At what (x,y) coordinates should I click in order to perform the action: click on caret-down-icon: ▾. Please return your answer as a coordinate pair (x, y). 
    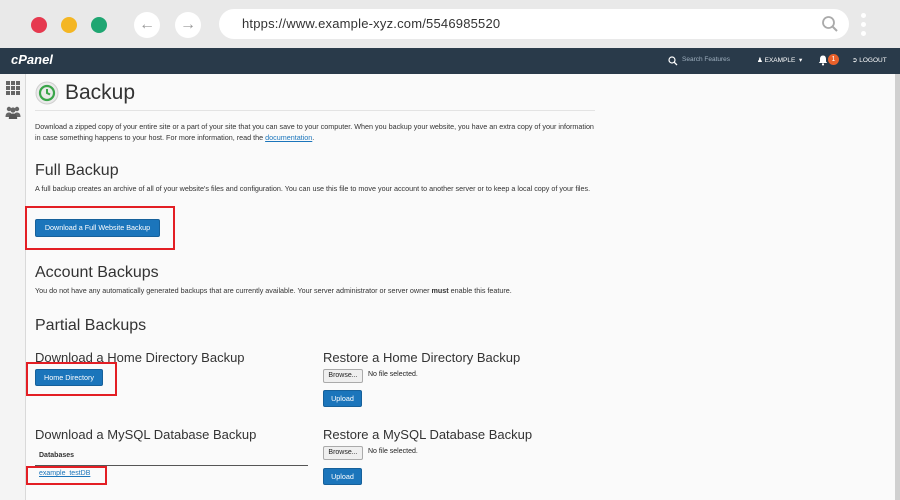
    Looking at the image, I should click on (800, 60).